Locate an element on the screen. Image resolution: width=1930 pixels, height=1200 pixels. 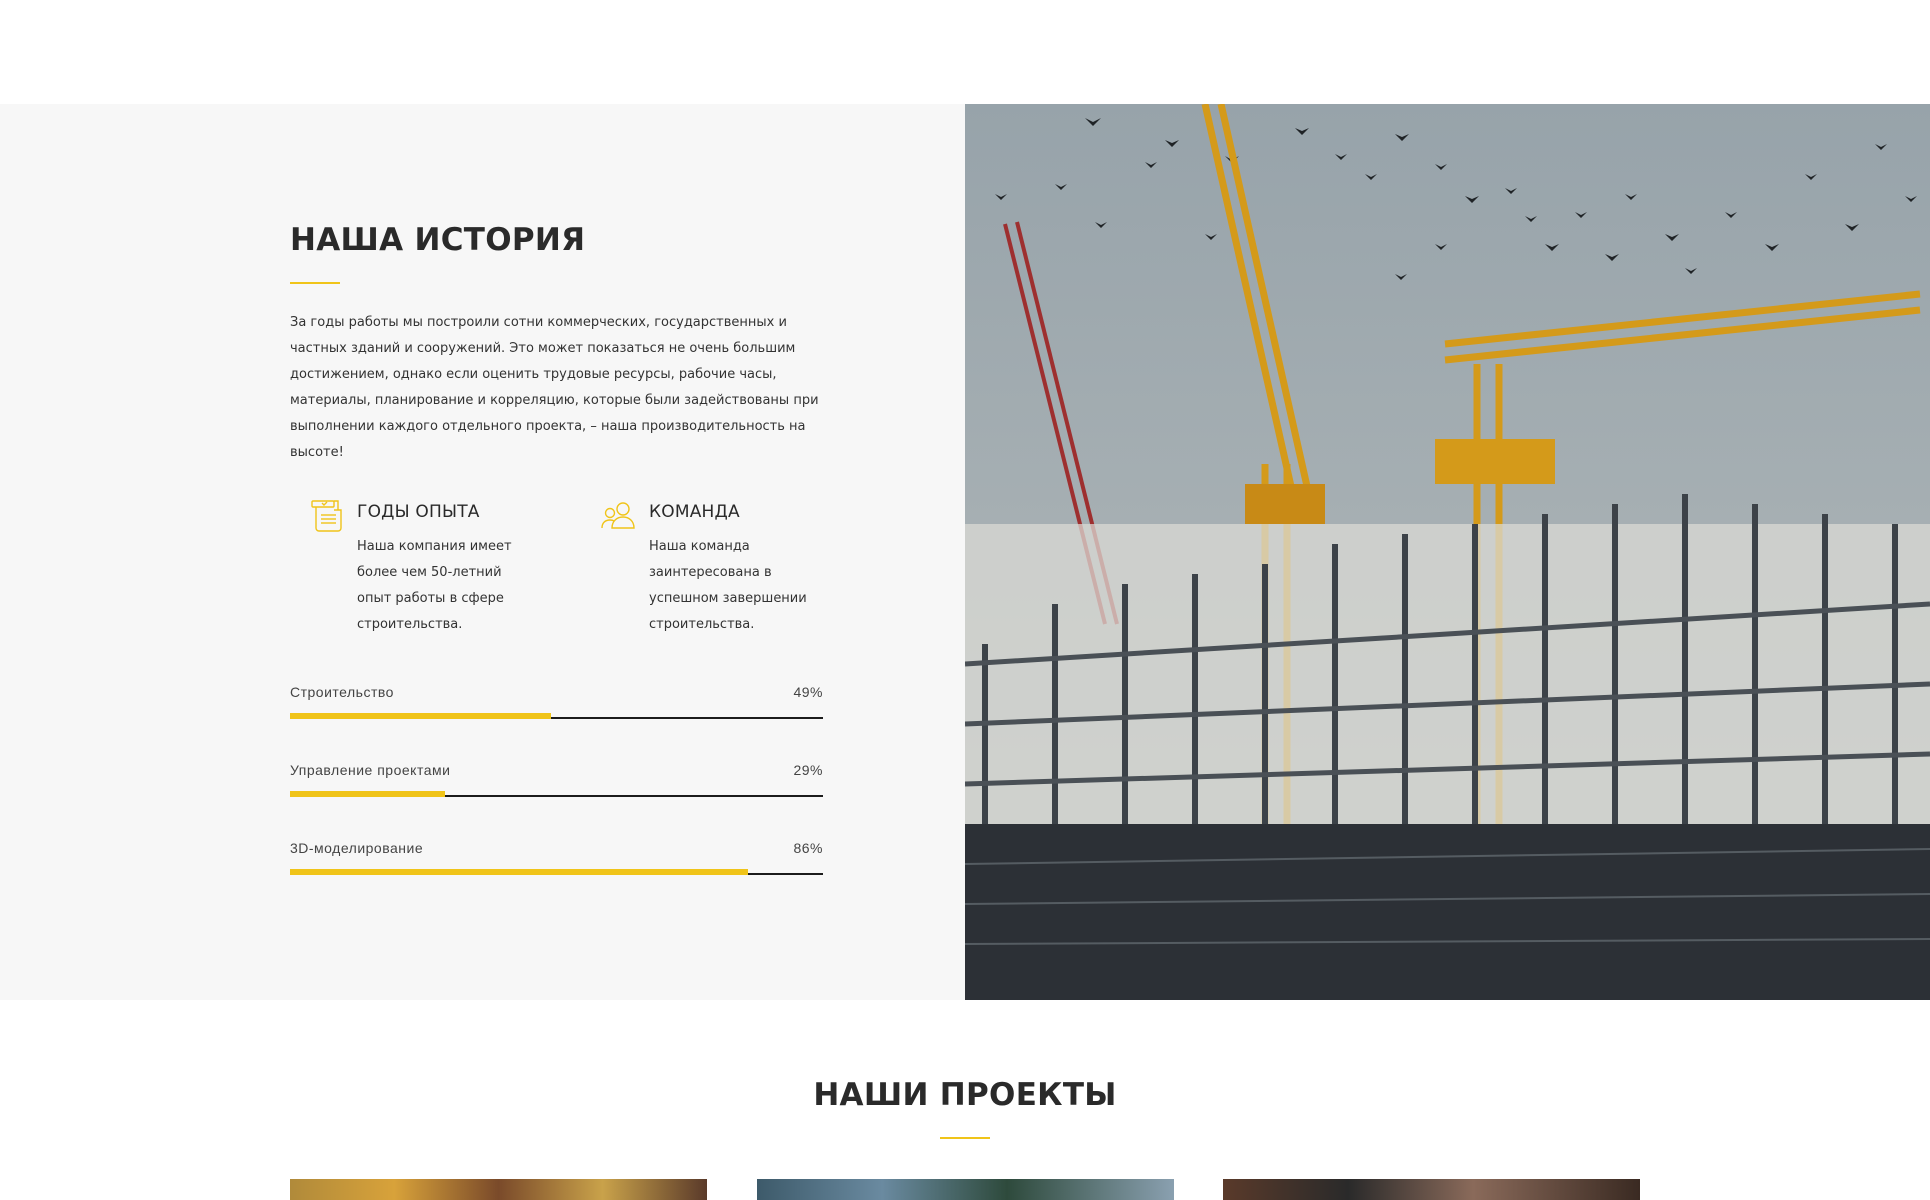
skill-project-management: Управление проектами 29% is located at coordinates (556, 782).